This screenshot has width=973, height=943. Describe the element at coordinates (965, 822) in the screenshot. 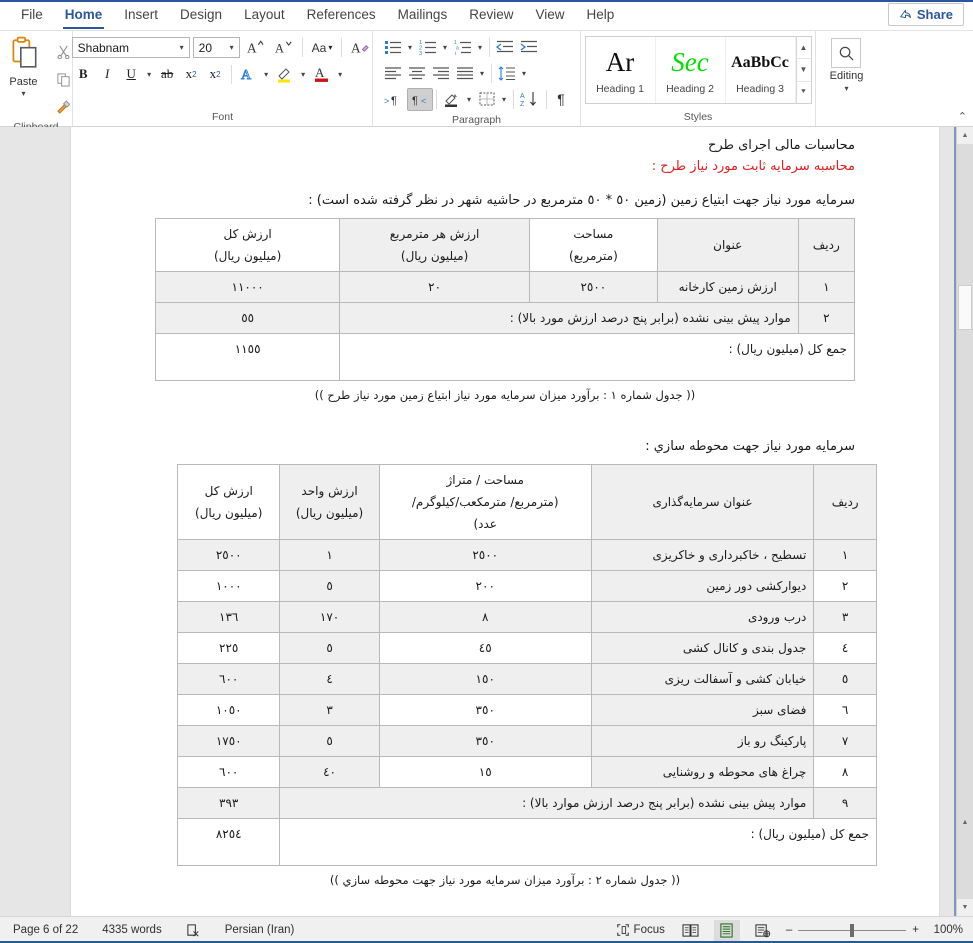

I see `split-handle-icon: ▲` at that location.